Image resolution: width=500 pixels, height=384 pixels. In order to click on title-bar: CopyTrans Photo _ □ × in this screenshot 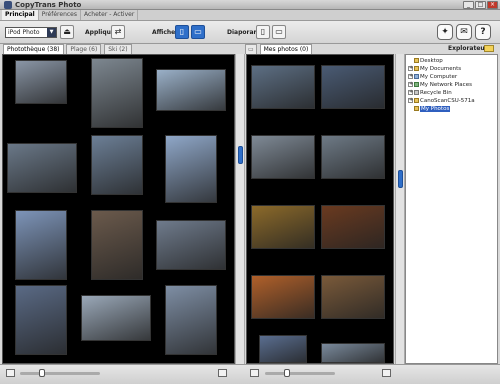, I will do `click(250, 5)`.